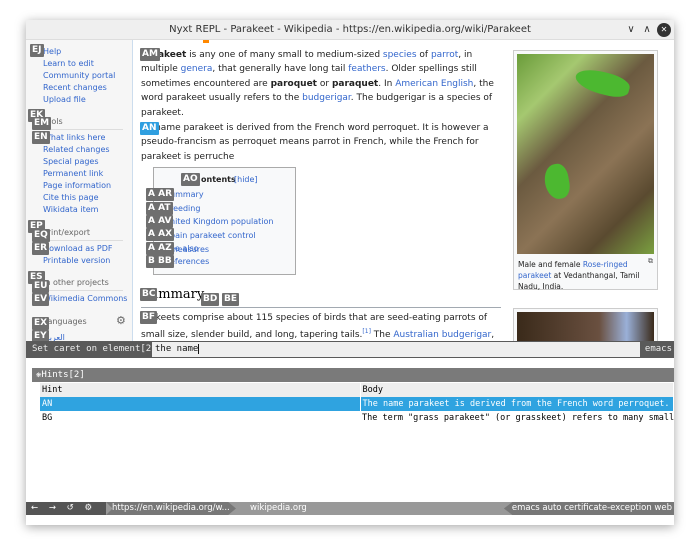  I want to click on prompt-label: Set caret on element[2], so click(94, 349).